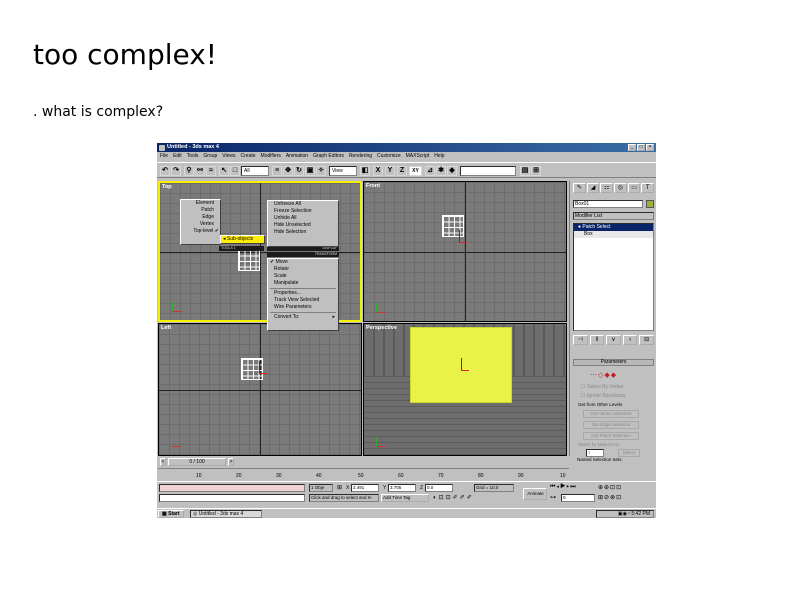 The height and width of the screenshot is (600, 800). Describe the element at coordinates (439, 488) in the screenshot. I see `z-coordinate-field: 0.0` at that location.